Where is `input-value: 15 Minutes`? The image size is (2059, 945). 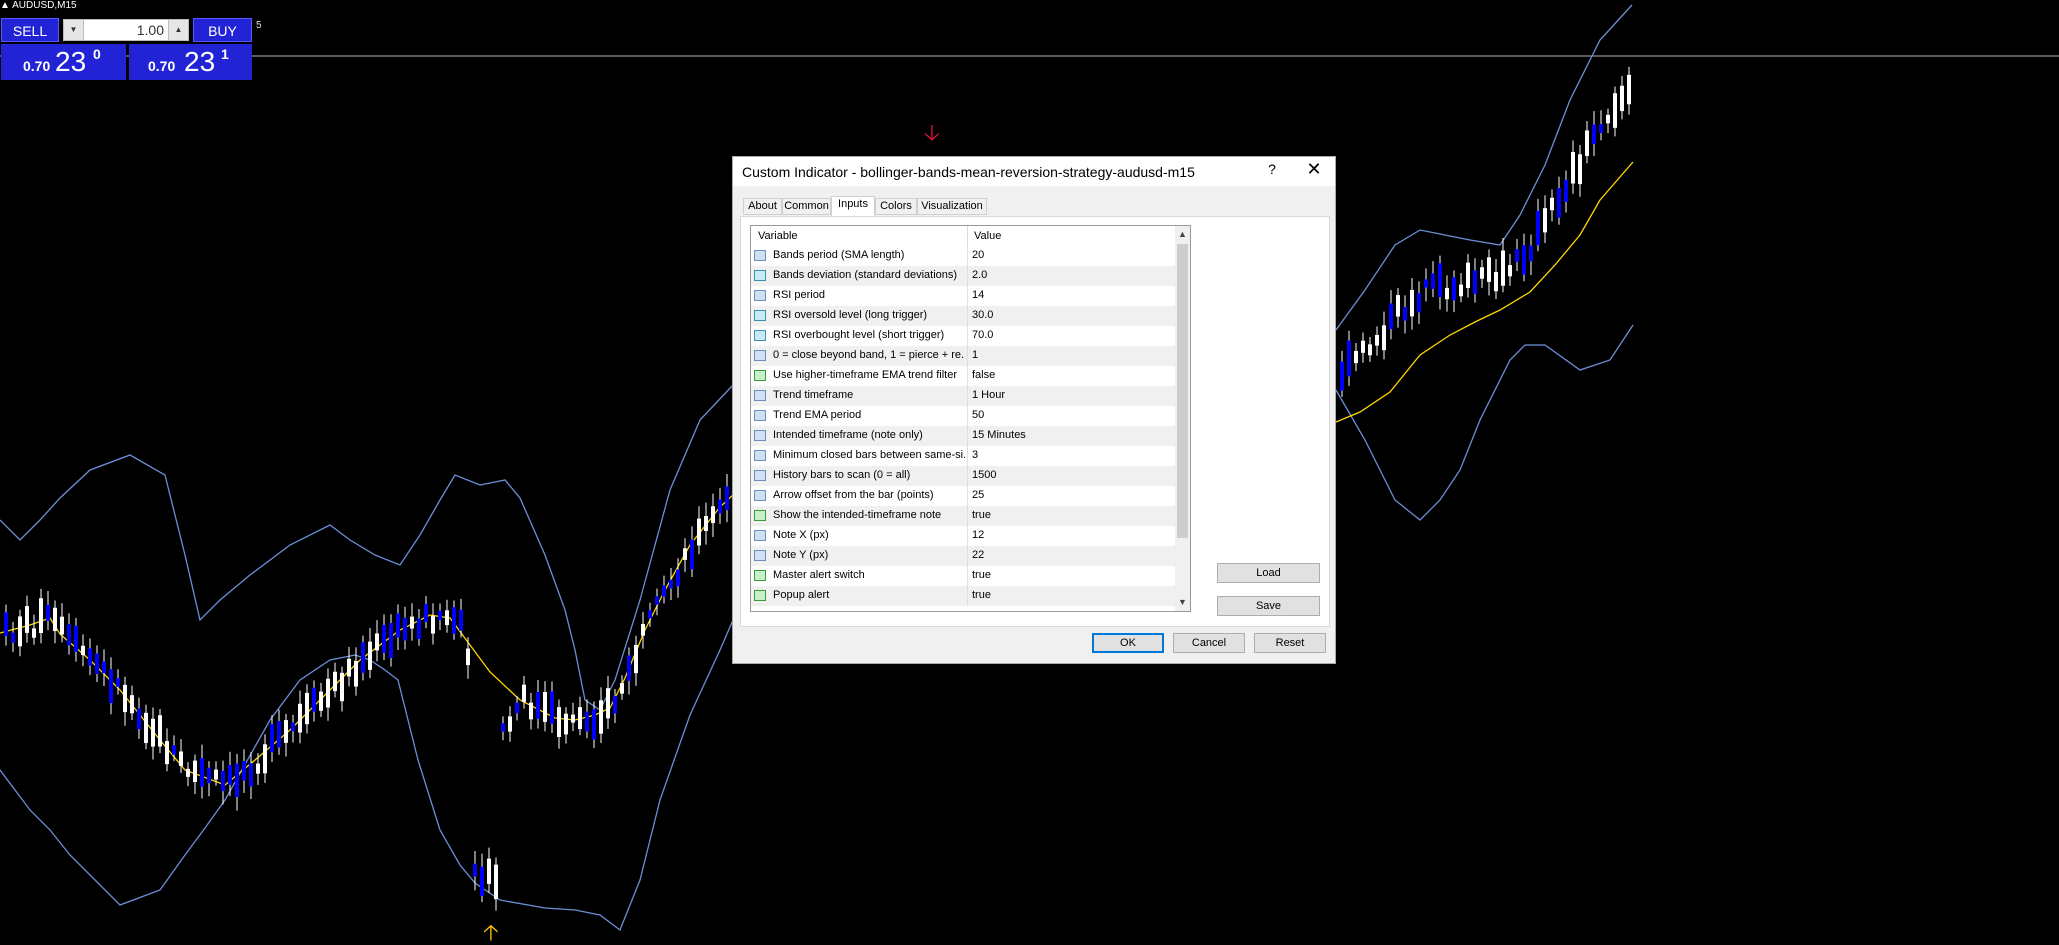 input-value: 15 Minutes is located at coordinates (999, 435).